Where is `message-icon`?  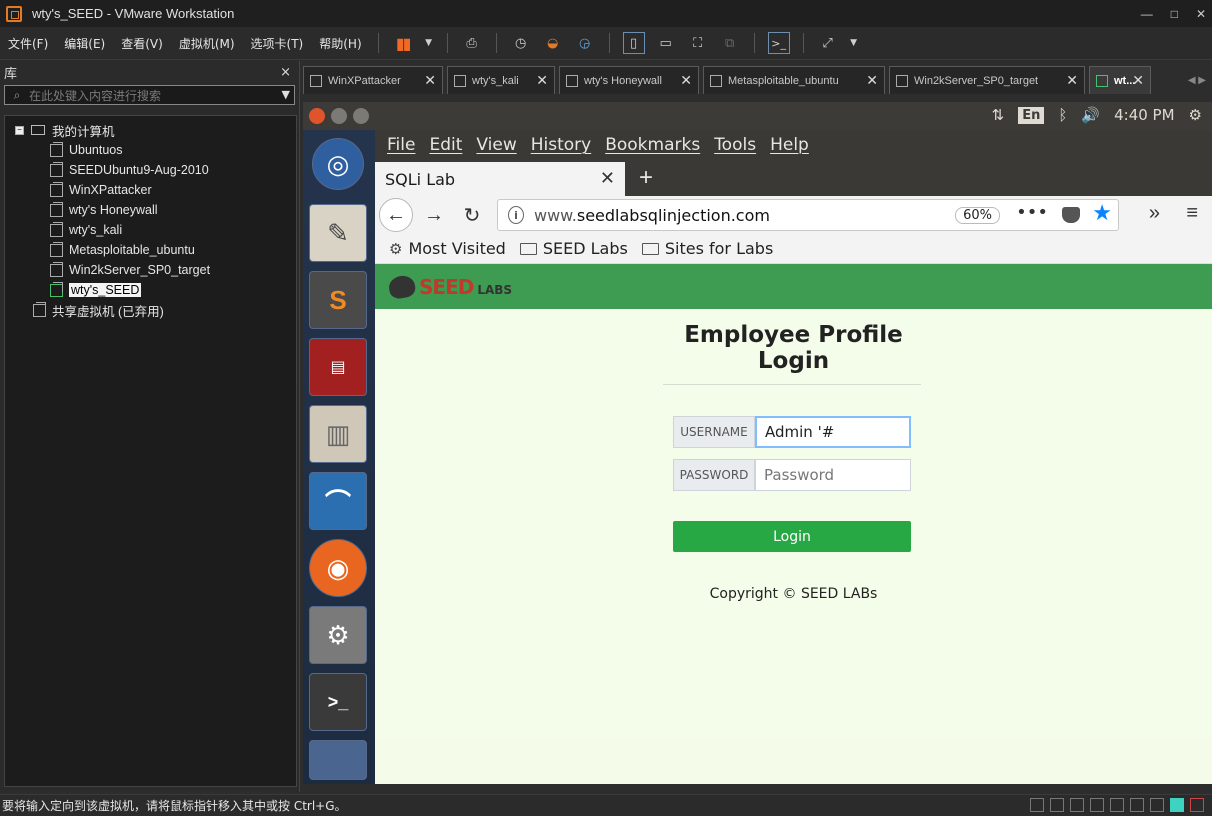 message-icon is located at coordinates (1177, 805).